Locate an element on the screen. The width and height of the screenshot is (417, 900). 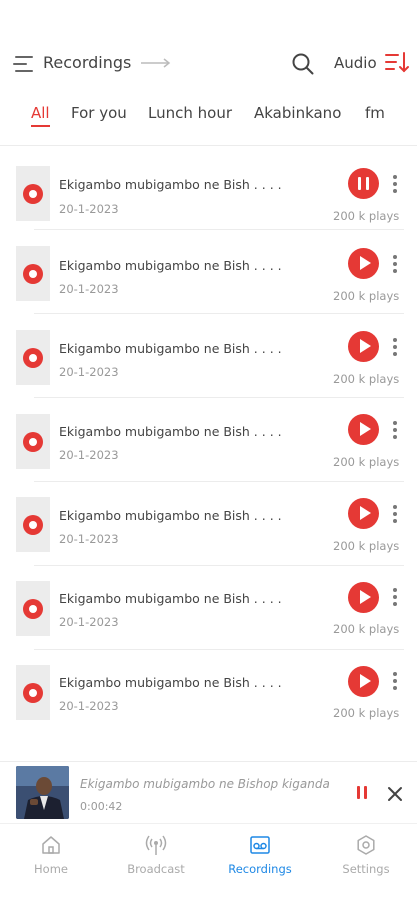
nav-broadcast: Broadcast is located at coordinates (156, 859).